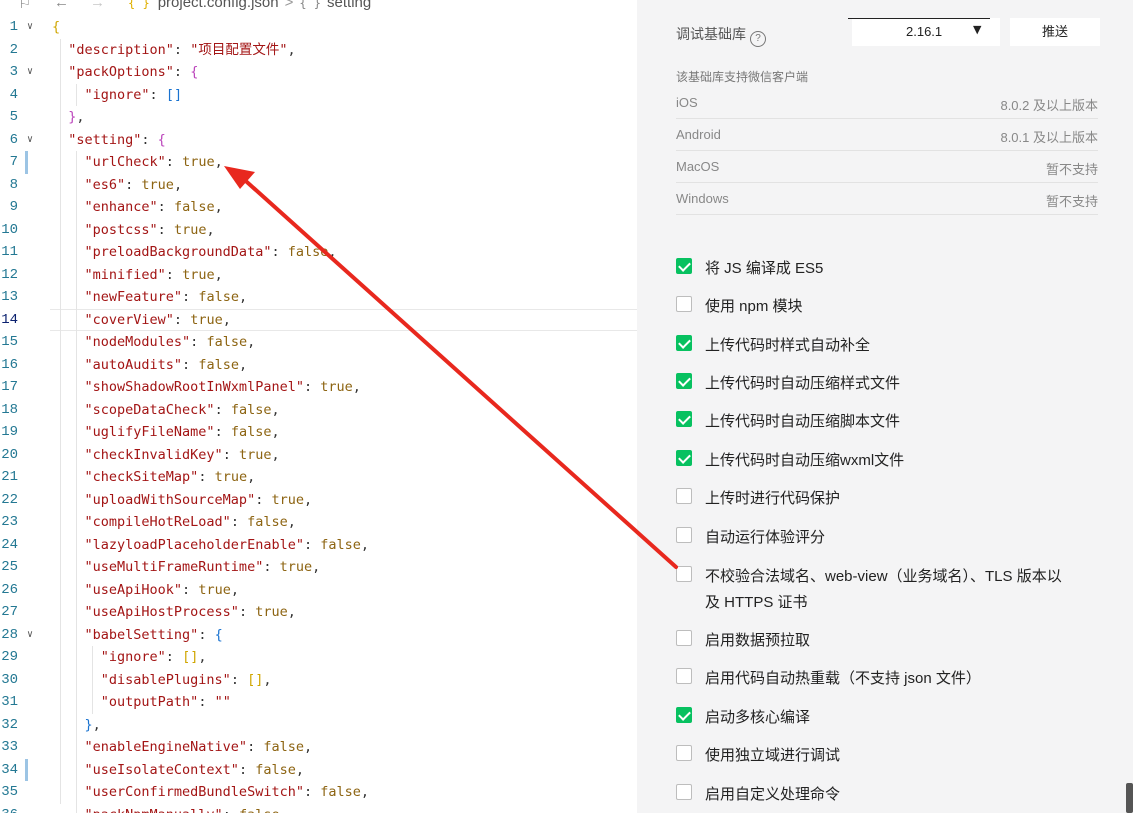  I want to click on line-number: 2, so click(13, 49).